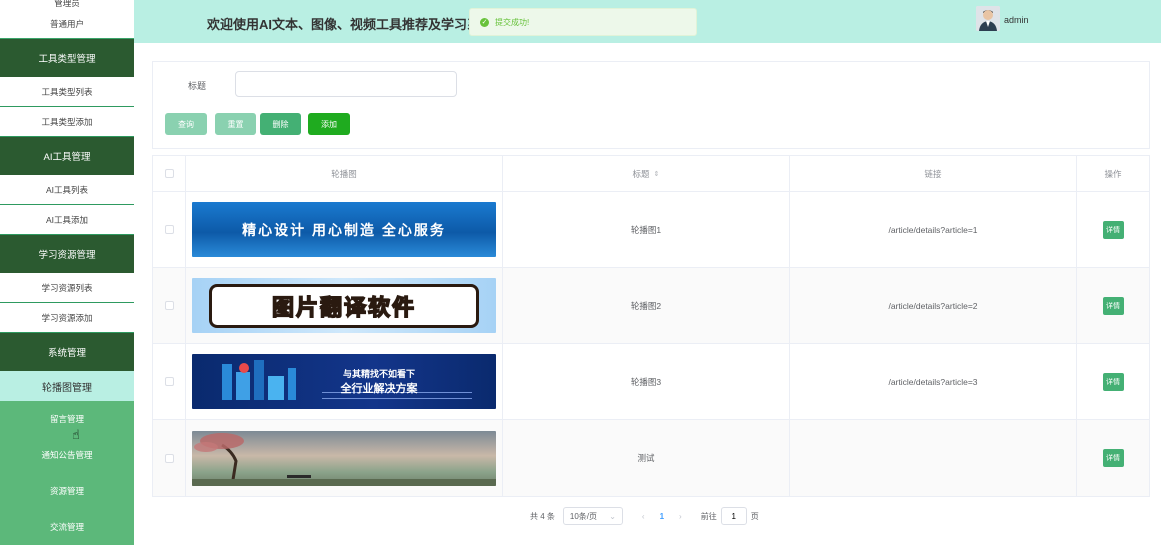  I want to click on page-size-value: 10条/页, so click(583, 516).